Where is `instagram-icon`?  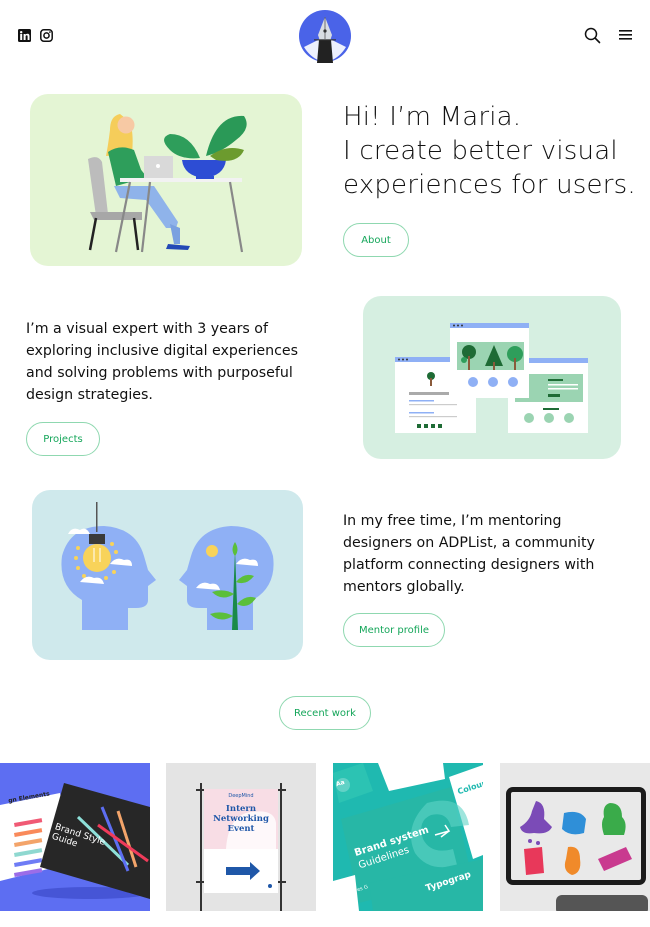 instagram-icon is located at coordinates (46, 35).